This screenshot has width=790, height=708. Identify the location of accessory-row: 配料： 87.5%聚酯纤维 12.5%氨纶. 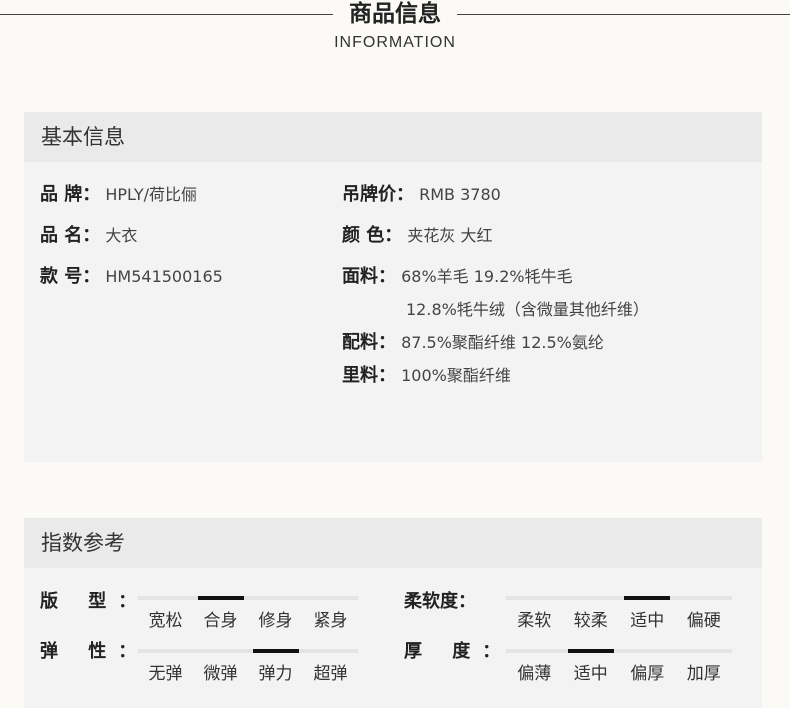
(473, 343).